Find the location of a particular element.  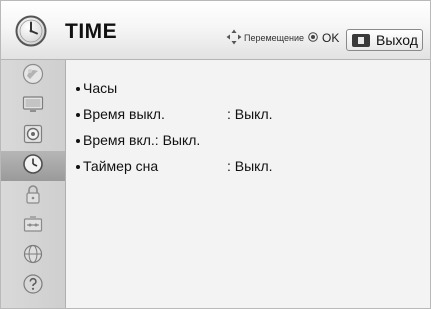

monitor-icon is located at coordinates (33, 106).